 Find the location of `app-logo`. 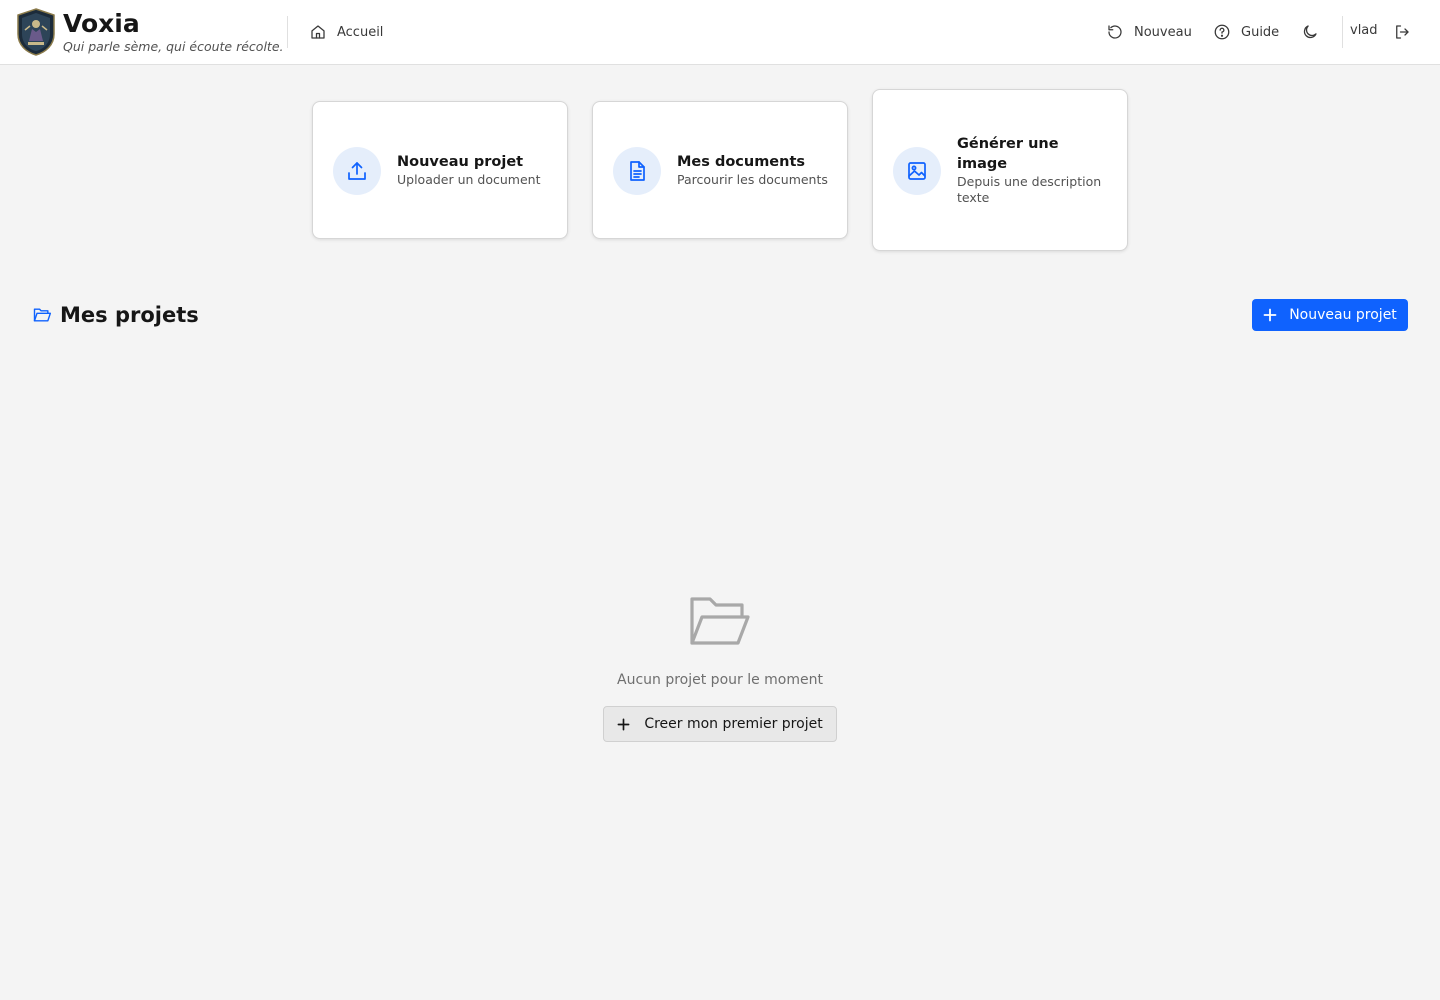

app-logo is located at coordinates (36, 32).